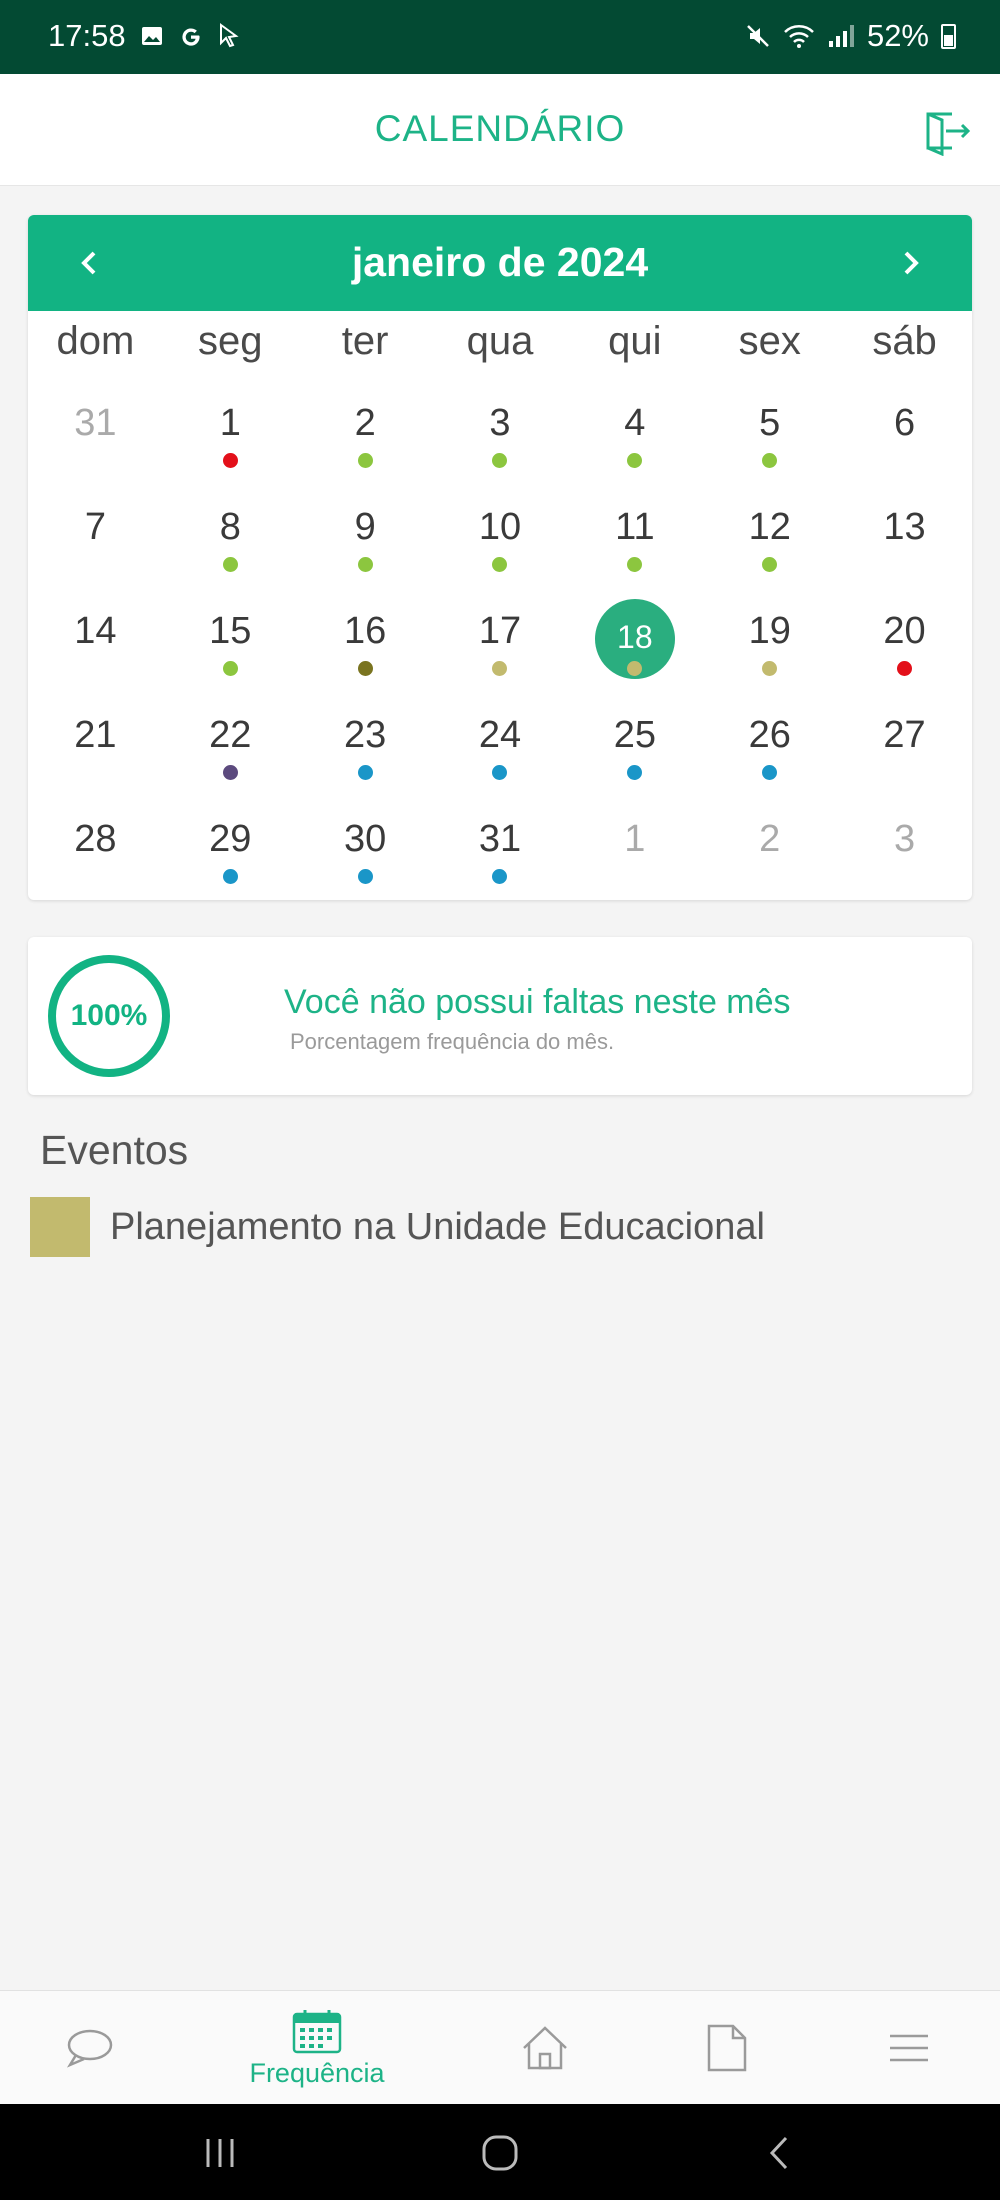  Describe the element at coordinates (769, 427) in the screenshot. I see `calendar-day: 5` at that location.